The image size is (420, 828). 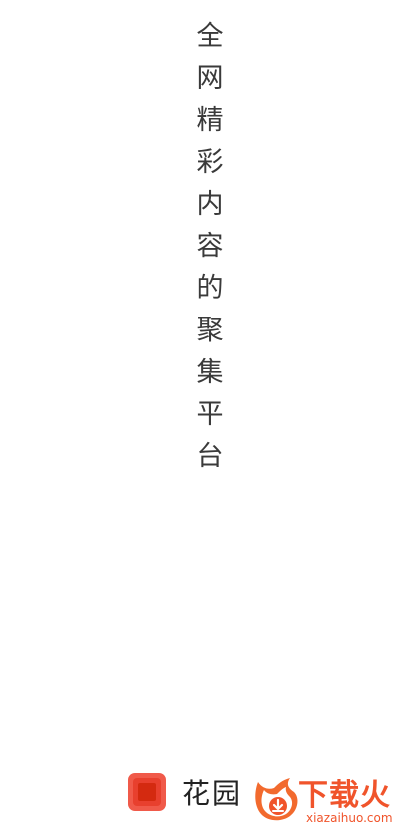 I want to click on app-logo-icon, so click(x=147, y=792).